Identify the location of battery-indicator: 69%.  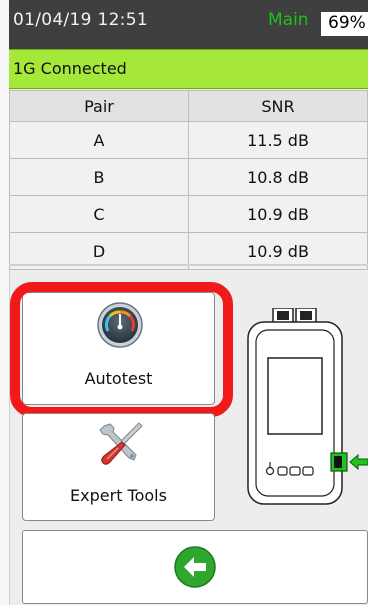
(344, 24).